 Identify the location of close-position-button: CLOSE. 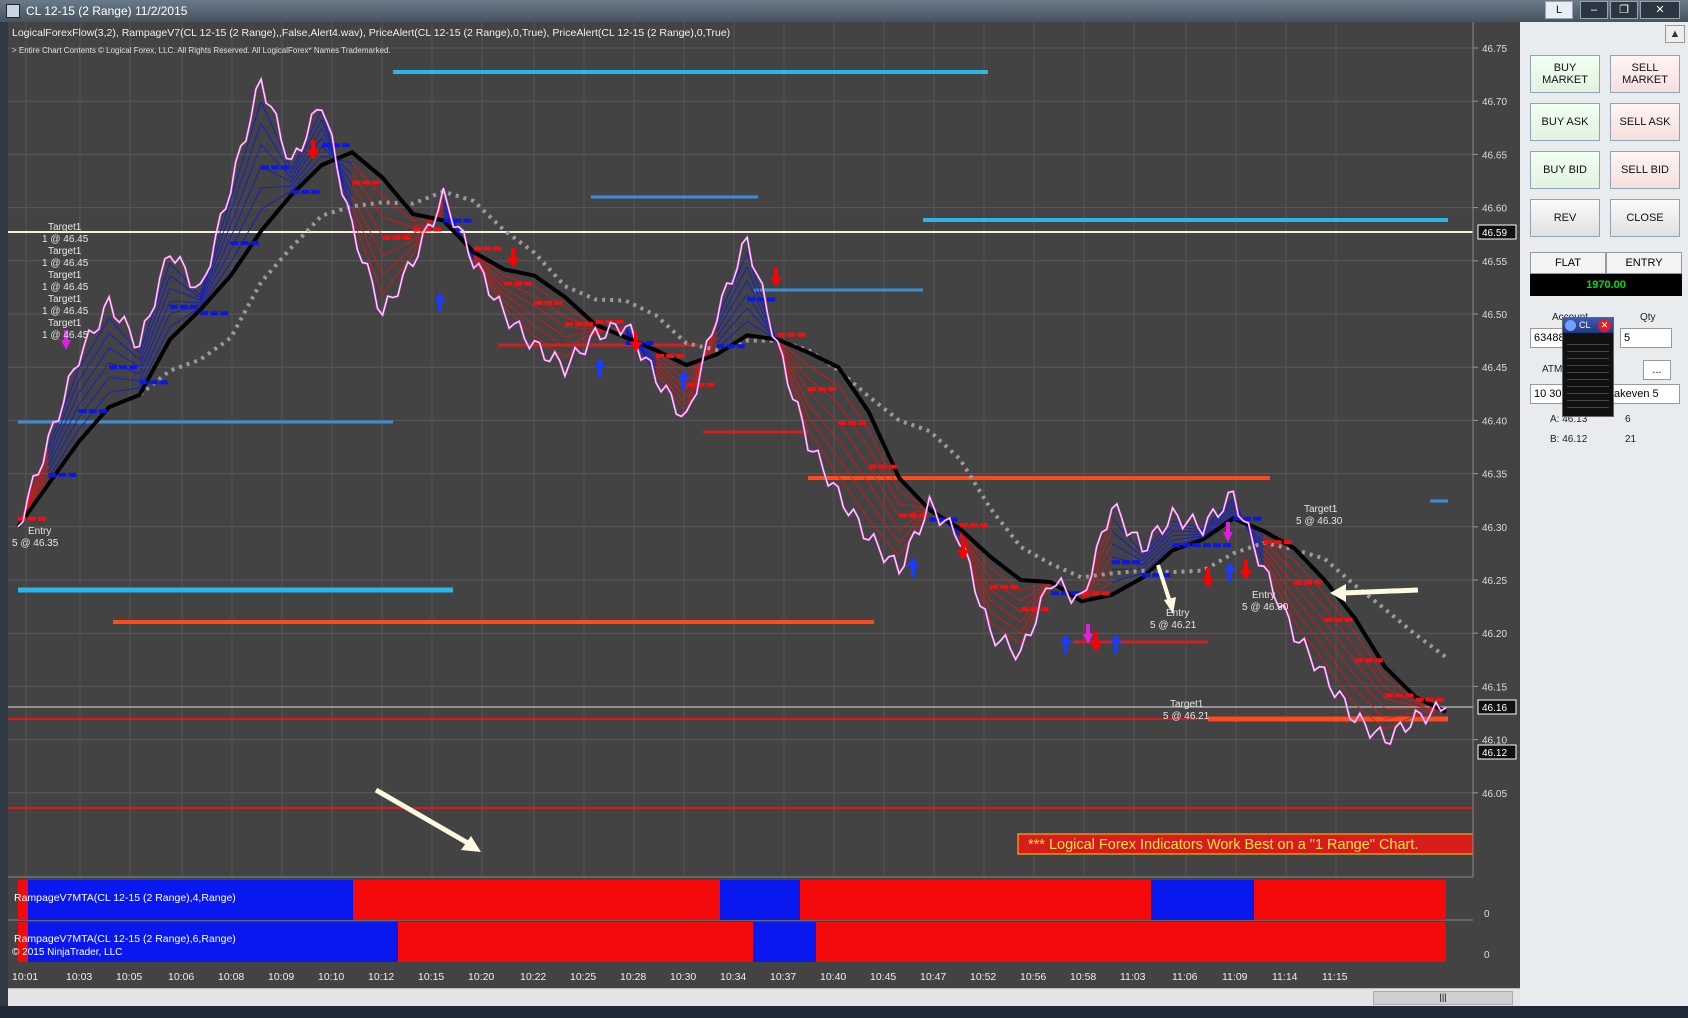
(1645, 218).